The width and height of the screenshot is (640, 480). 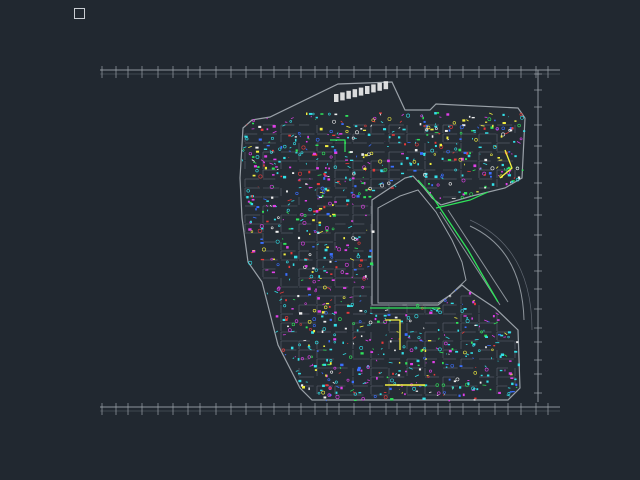 What do you see at coordinates (330, 409) in the screenshot?
I see `bottom-dimension-line` at bounding box center [330, 409].